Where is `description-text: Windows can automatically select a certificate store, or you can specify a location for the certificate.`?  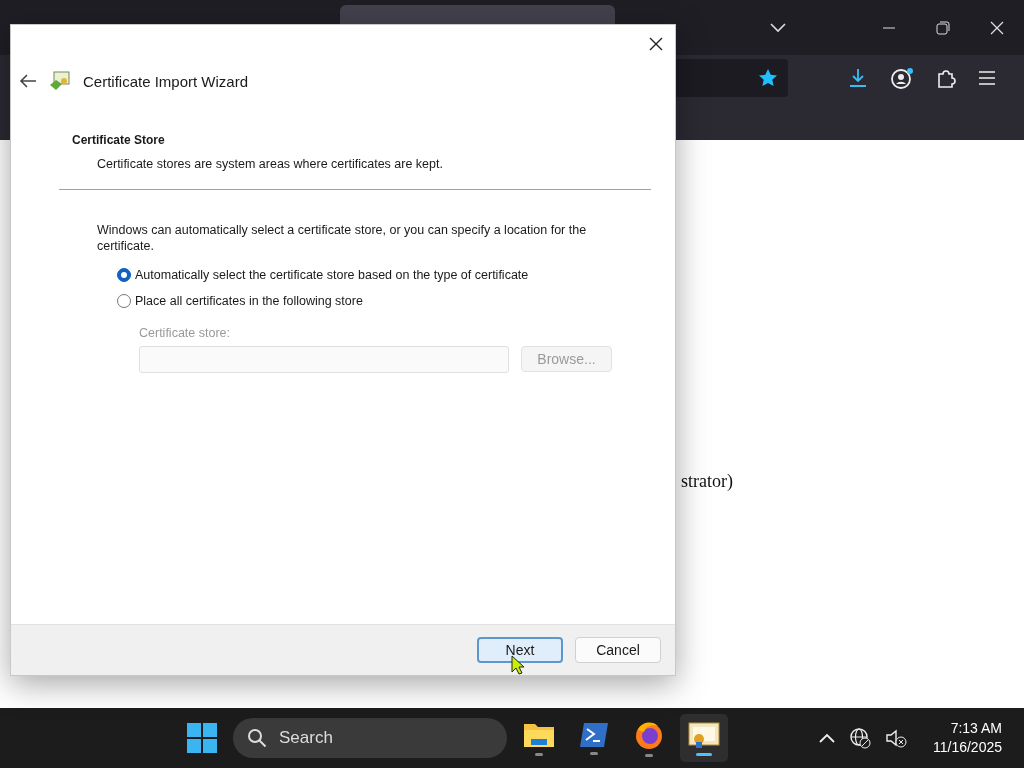 description-text: Windows can automatically select a certificate store, or you can specify a location for the certificate. is located at coordinates (342, 238).